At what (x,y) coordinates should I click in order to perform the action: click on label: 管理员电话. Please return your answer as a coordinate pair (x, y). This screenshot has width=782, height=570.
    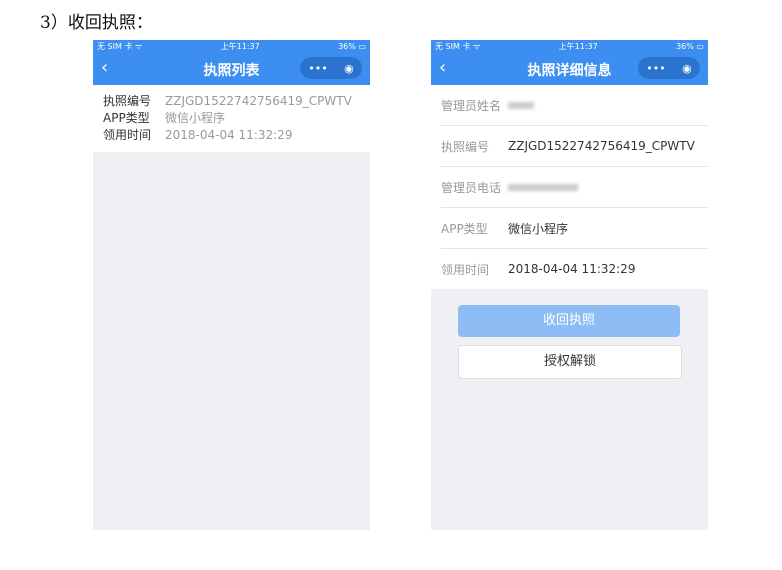
    Looking at the image, I should click on (471, 187).